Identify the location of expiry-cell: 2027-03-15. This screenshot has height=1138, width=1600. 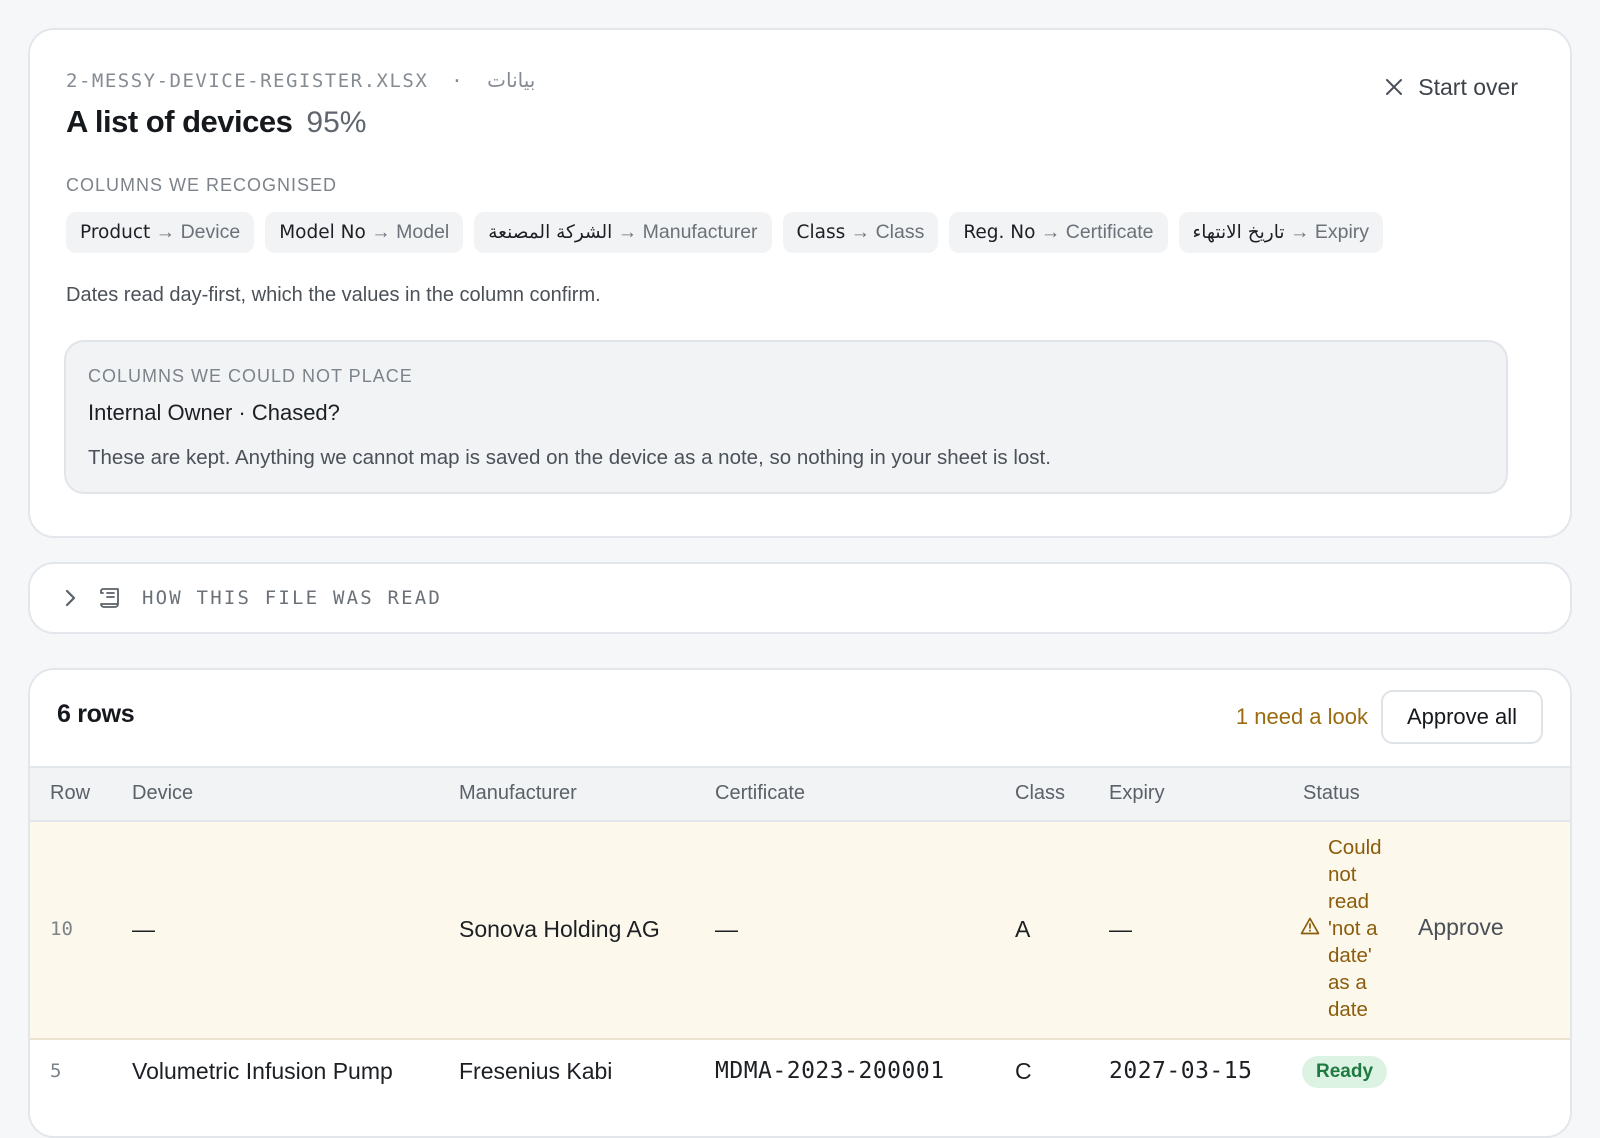
(1181, 1071).